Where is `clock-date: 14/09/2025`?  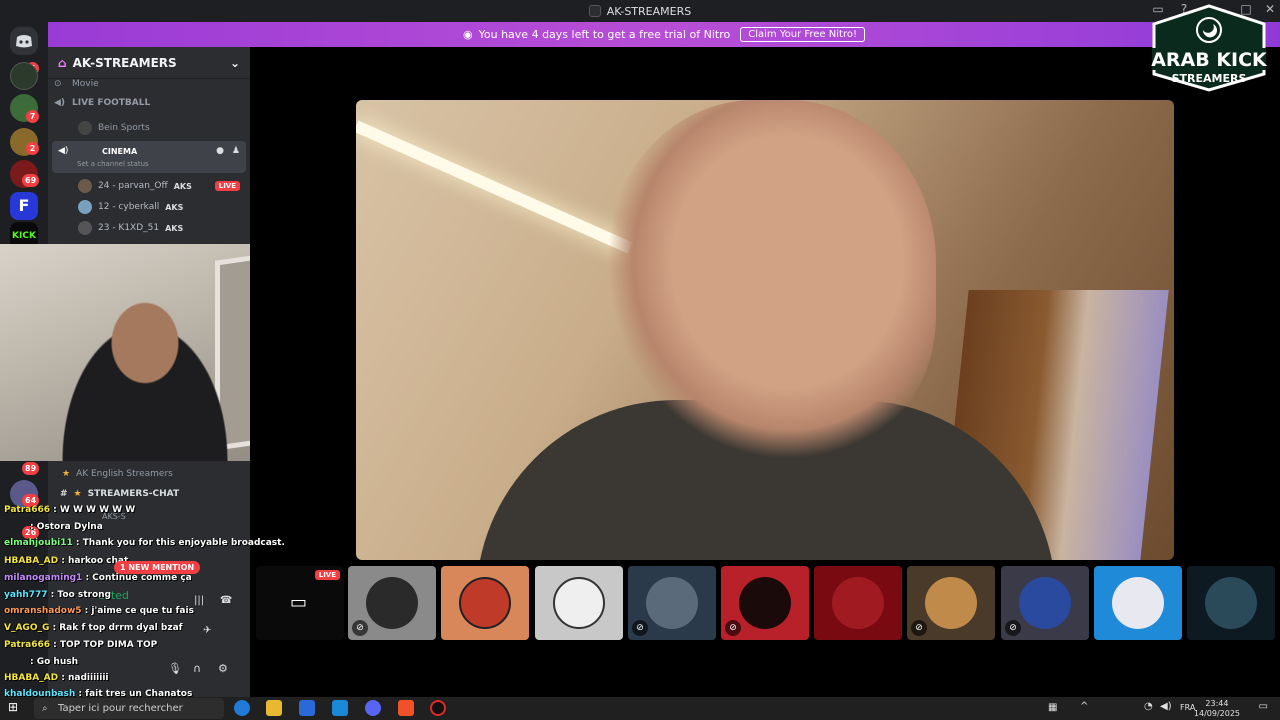 clock-date: 14/09/2025 is located at coordinates (1216, 713).